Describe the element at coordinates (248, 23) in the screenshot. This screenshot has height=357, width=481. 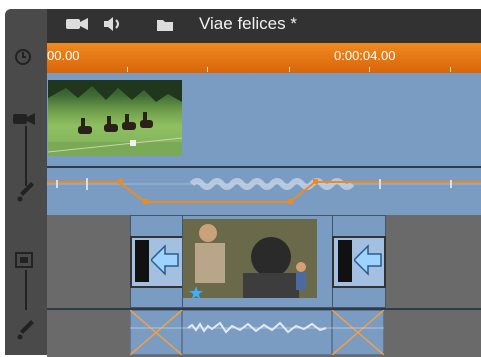
I see `project-title: Viae felices *` at that location.